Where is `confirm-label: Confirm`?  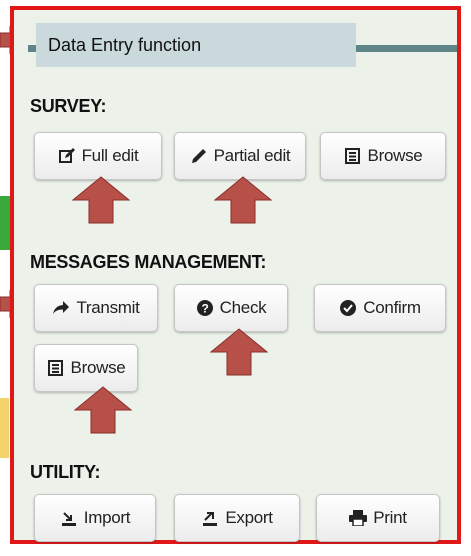 confirm-label: Confirm is located at coordinates (392, 307).